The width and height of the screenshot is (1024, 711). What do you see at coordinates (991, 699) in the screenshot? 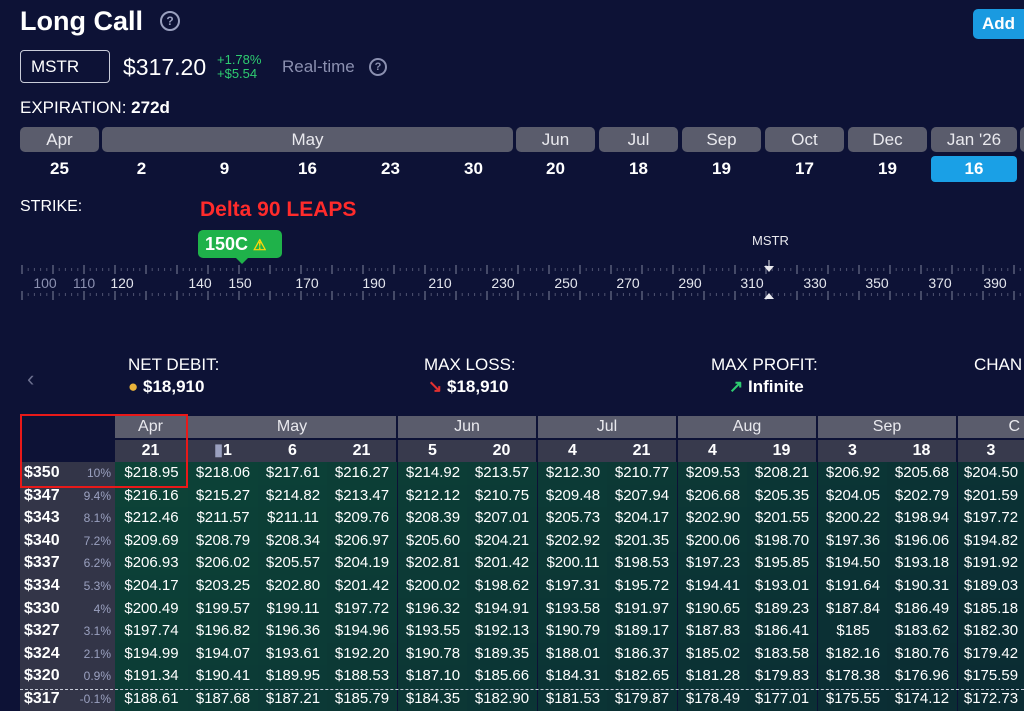
I see `table-cell: $172.73` at bounding box center [991, 699].